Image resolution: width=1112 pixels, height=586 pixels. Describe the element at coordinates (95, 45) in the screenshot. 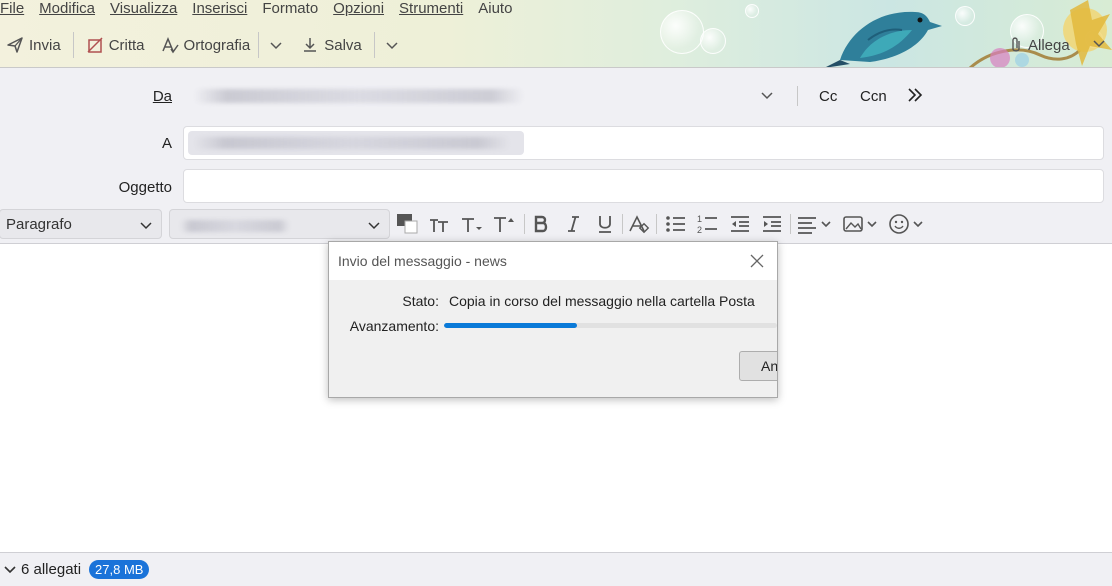

I see `encrypt-icon` at that location.